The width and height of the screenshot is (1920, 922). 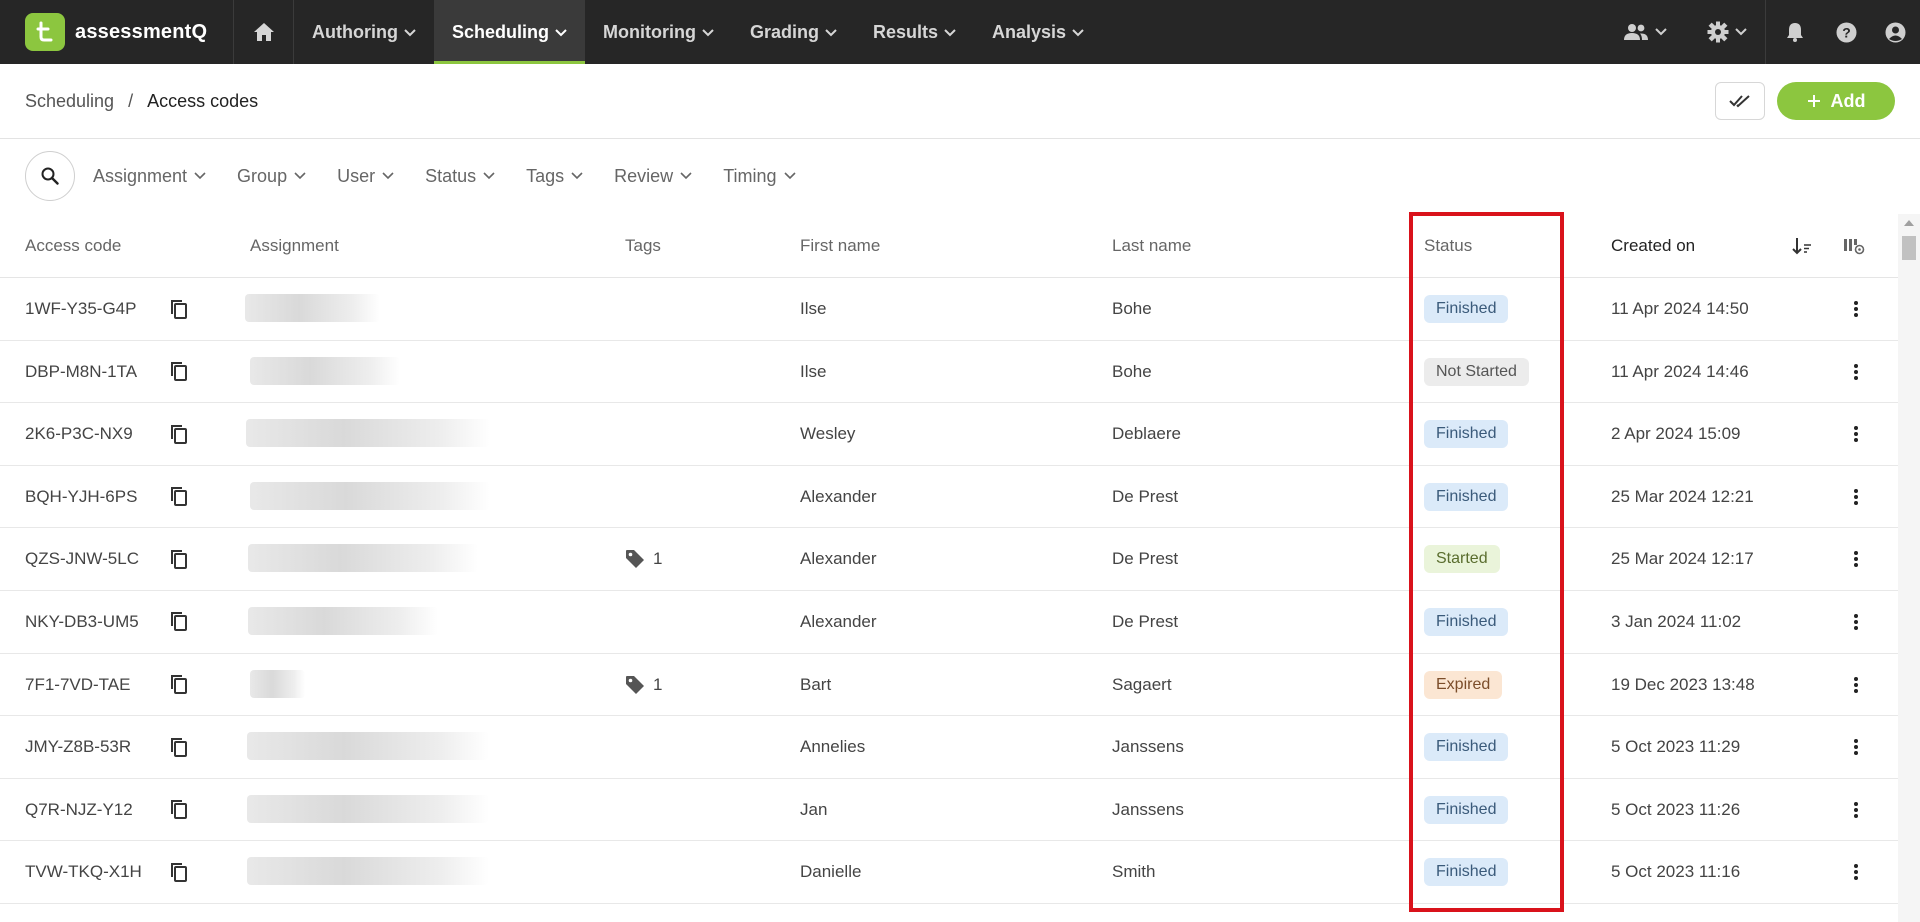 I want to click on bulk-select-button, so click(x=1740, y=101).